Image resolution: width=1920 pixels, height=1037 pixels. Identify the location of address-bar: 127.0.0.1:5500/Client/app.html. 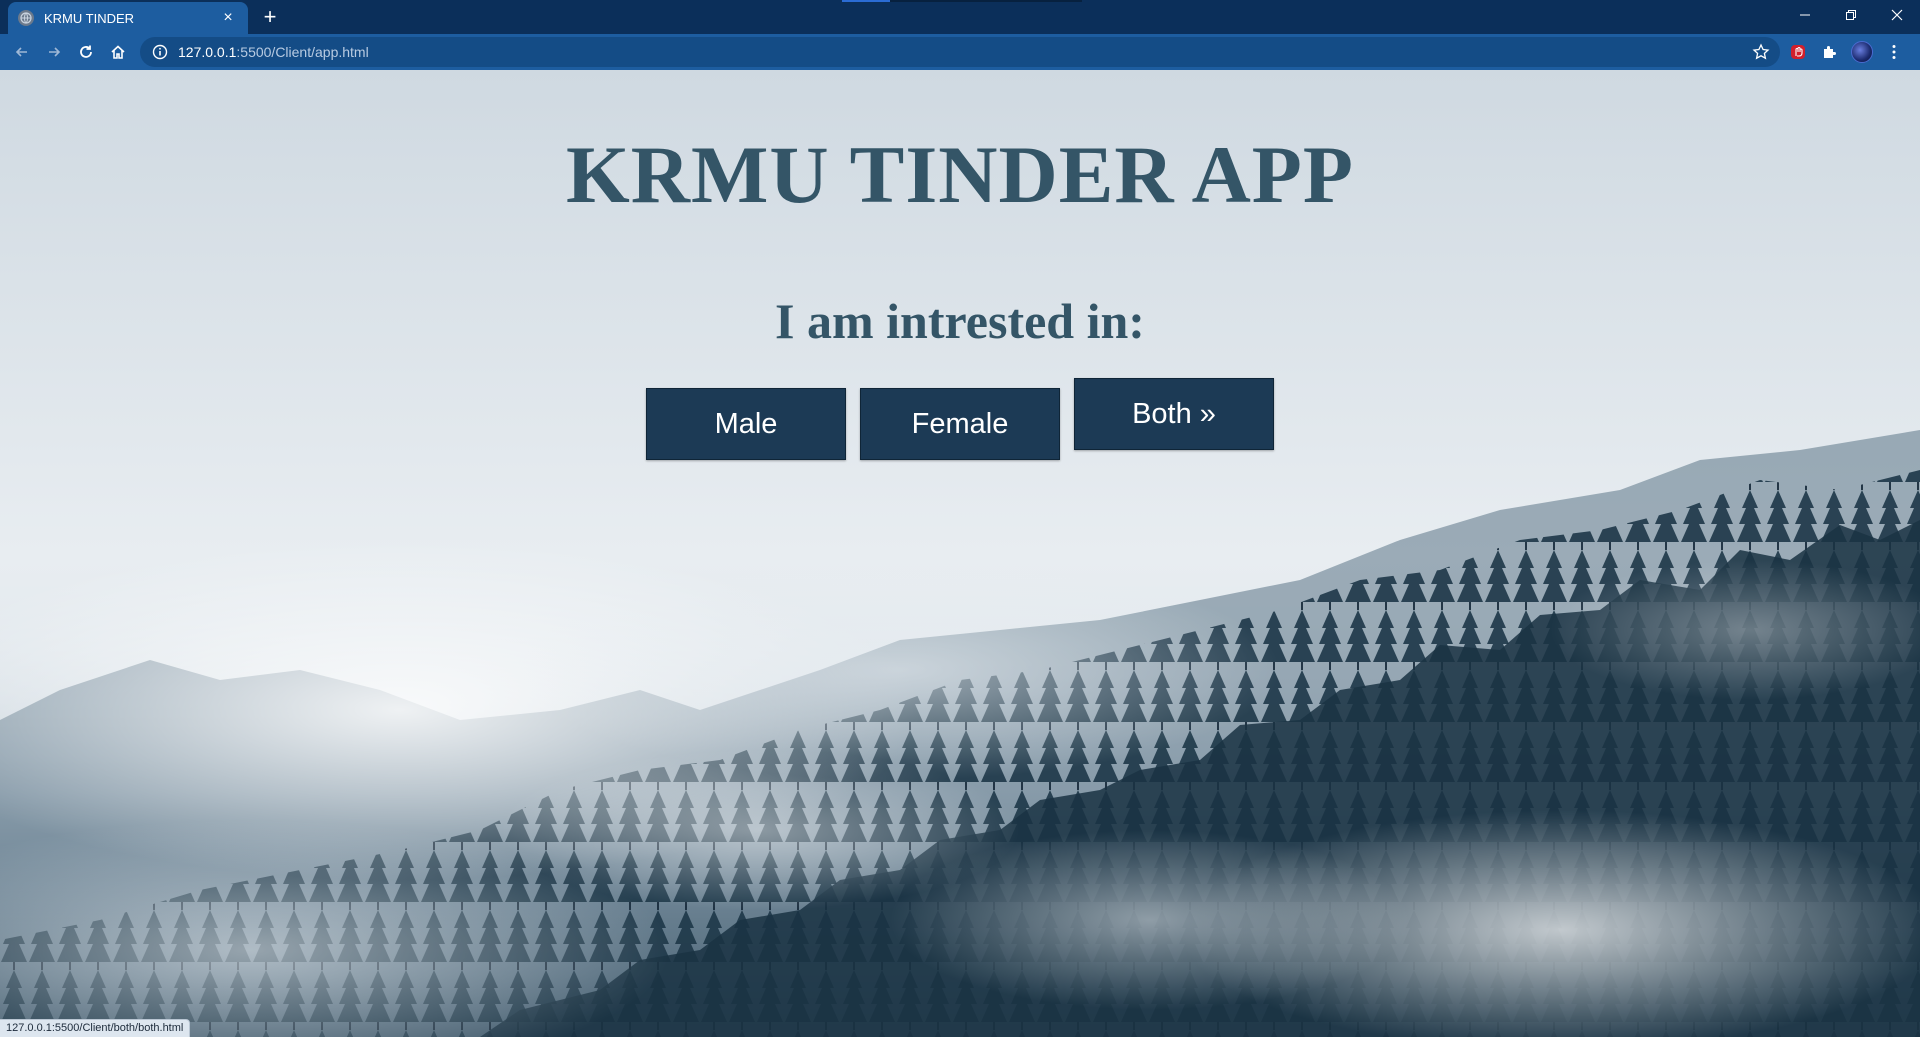
(960, 52).